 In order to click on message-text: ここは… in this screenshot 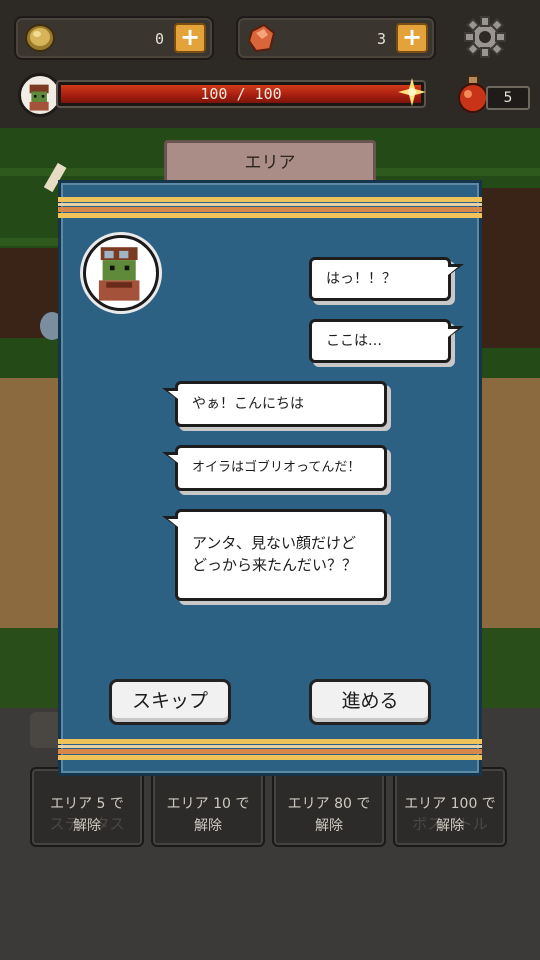, I will do `click(354, 341)`.